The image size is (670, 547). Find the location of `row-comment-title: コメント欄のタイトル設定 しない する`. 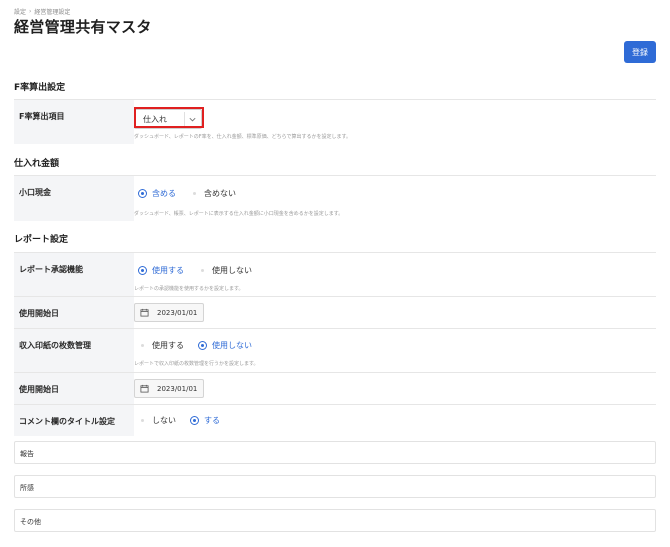

row-comment-title: コメント欄のタイトル設定 しない する is located at coordinates (335, 420).